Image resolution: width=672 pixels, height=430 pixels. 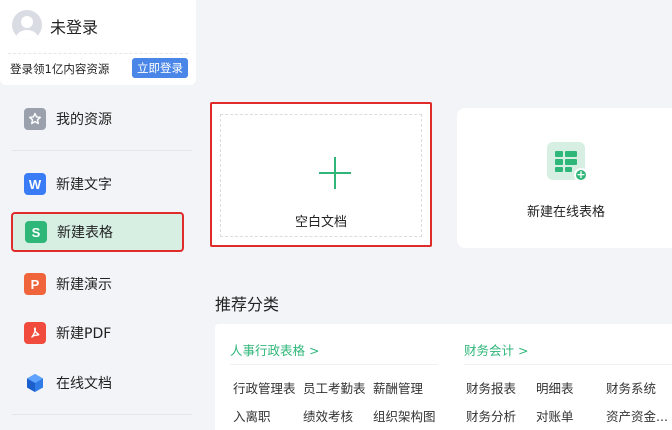 What do you see at coordinates (74, 26) in the screenshot?
I see `user-name: 未登录` at bounding box center [74, 26].